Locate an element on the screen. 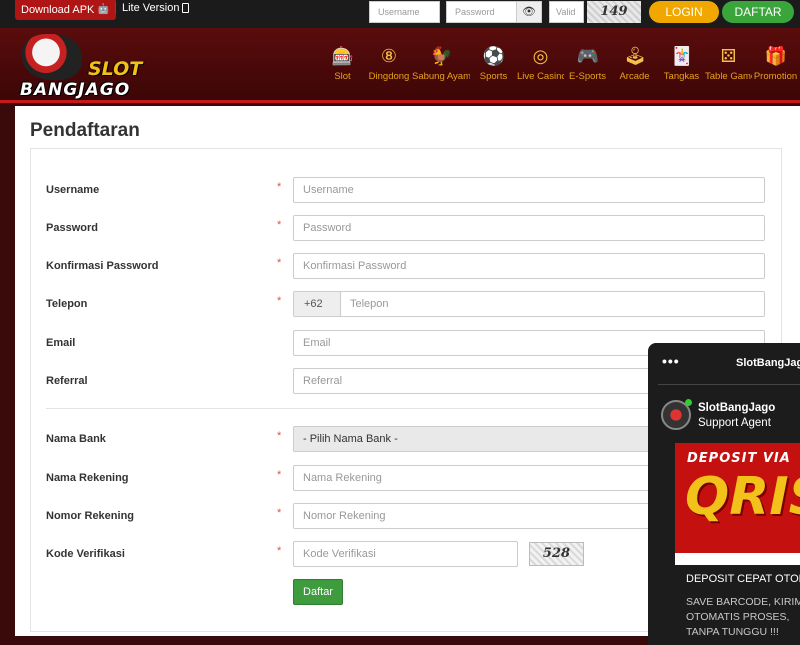 The width and height of the screenshot is (800, 645). phone-prefix: +62 is located at coordinates (317, 304).